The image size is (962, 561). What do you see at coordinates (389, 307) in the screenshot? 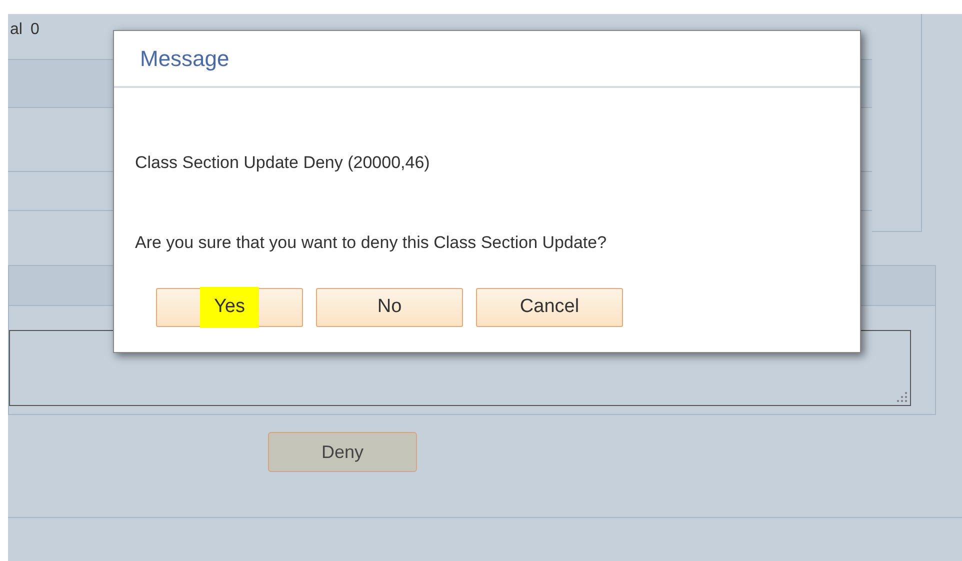
I see `dialog-button: No` at bounding box center [389, 307].